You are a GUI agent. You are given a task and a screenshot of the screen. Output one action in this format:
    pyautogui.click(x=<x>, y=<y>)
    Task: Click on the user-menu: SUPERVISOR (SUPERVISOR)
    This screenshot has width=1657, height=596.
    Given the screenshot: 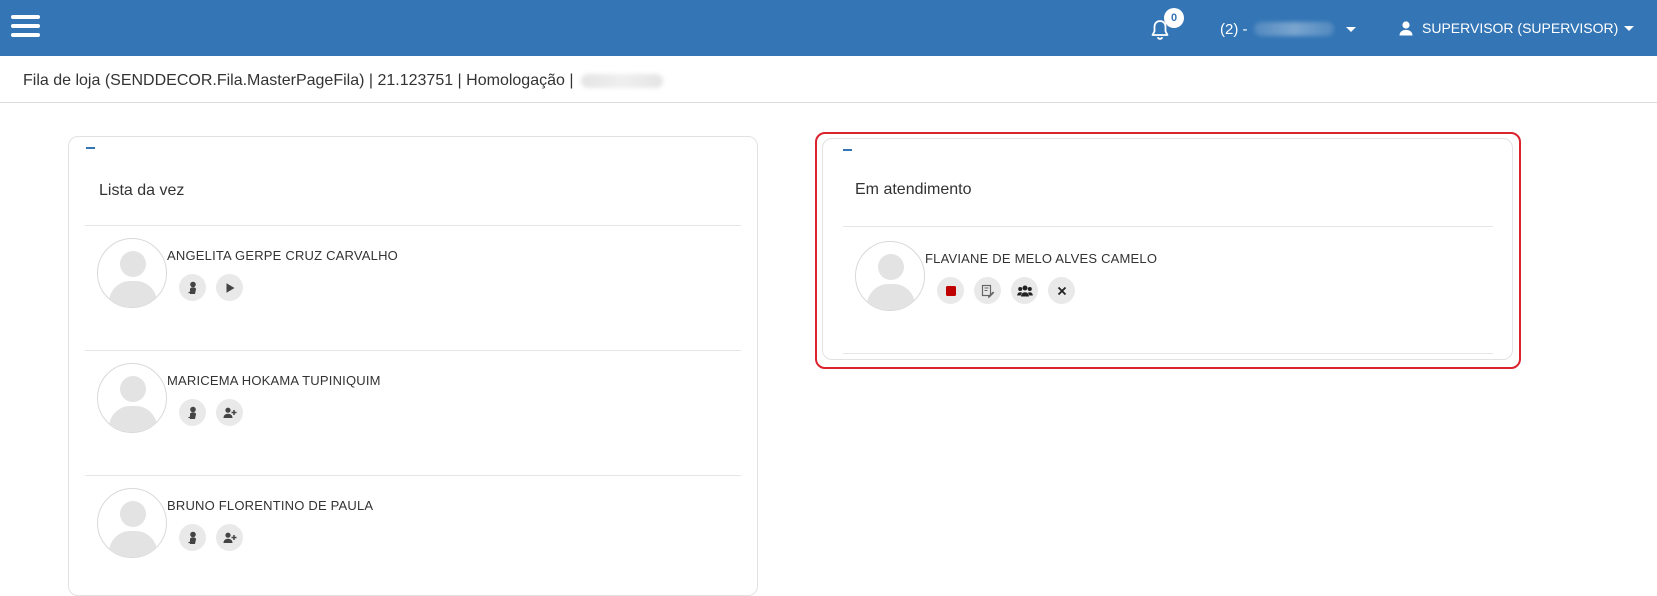 What is the action you would take?
    pyautogui.click(x=1516, y=28)
    